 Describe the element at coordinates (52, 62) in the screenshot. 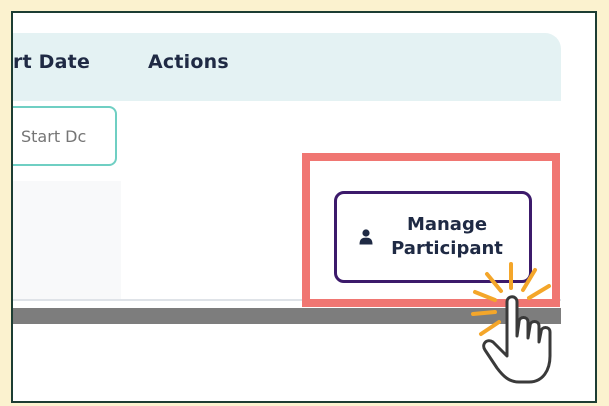

I see `column-header-start-date: rt Date` at that location.